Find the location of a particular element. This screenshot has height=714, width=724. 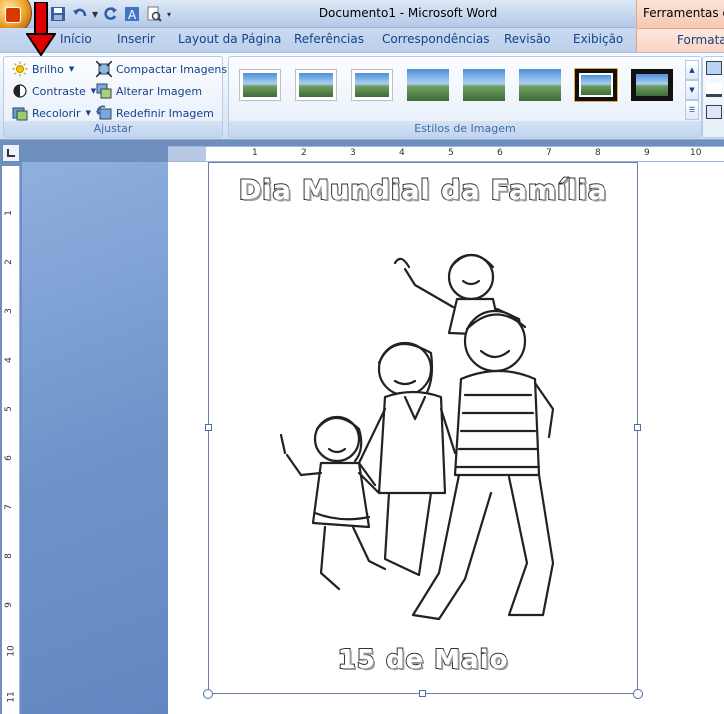

resize-handle-bottom is located at coordinates (422, 693).